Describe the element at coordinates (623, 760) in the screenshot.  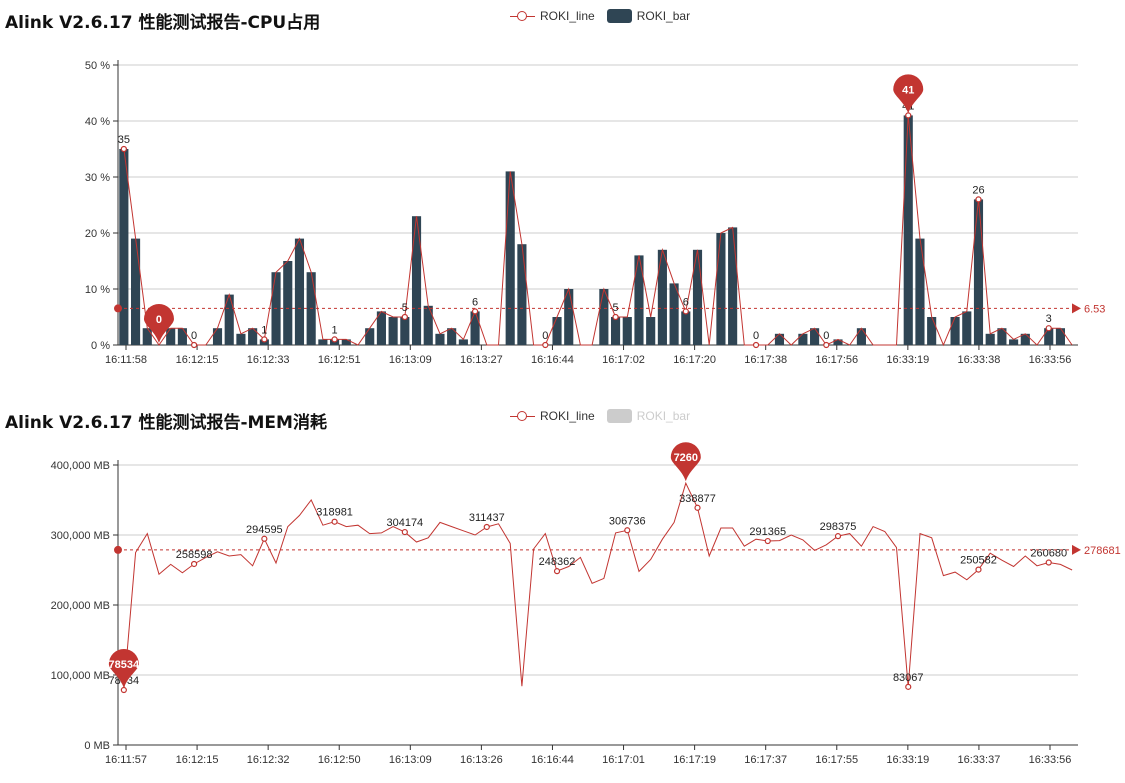
I see `x-tick-label: 16:17:01` at that location.